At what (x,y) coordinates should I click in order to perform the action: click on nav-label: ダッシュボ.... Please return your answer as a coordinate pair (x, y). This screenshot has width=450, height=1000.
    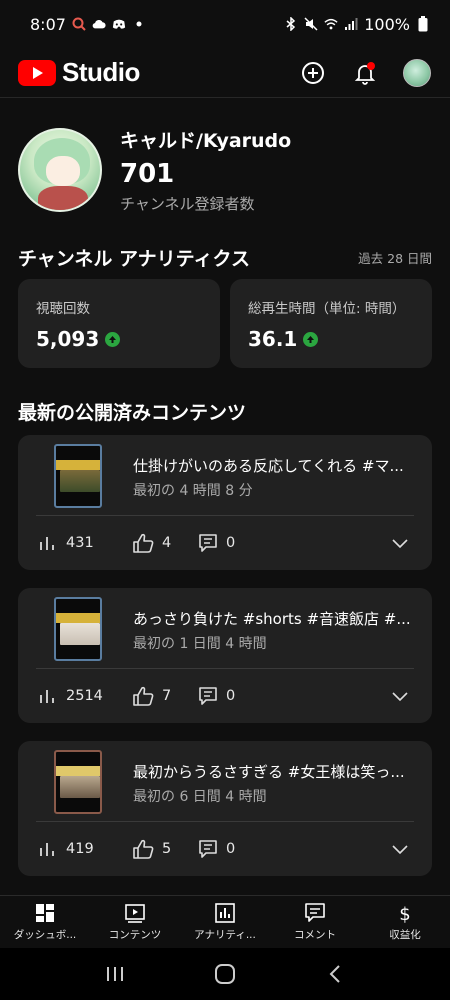
    Looking at the image, I should click on (45, 935).